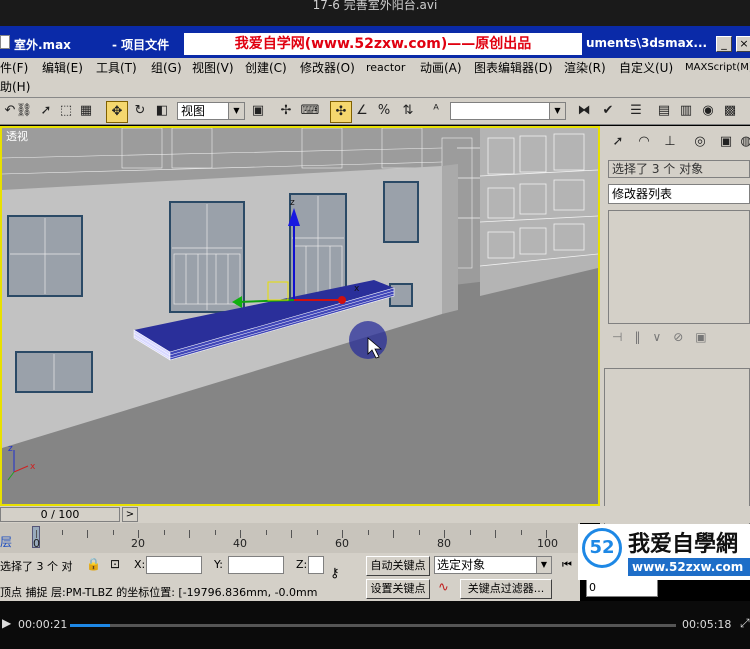  What do you see at coordinates (66, 111) in the screenshot?
I see `rectangle-selection-icon: ⬚` at bounding box center [66, 111].